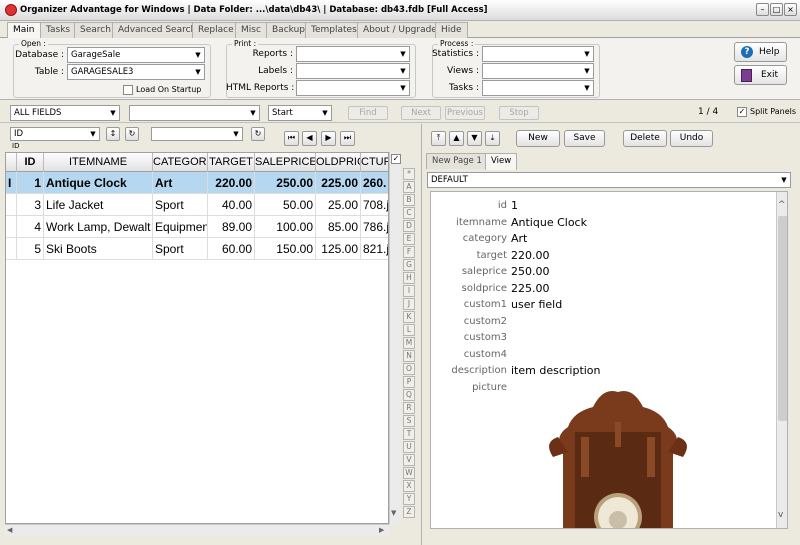 The height and width of the screenshot is (545, 800). What do you see at coordinates (760, 75) in the screenshot?
I see `exit-button: Exit` at bounding box center [760, 75].